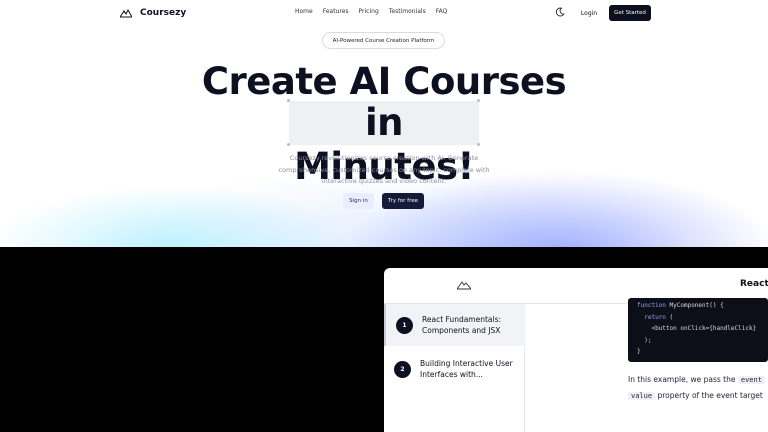 The height and width of the screenshot is (432, 768). I want to click on nav-link-home: Home, so click(304, 11).